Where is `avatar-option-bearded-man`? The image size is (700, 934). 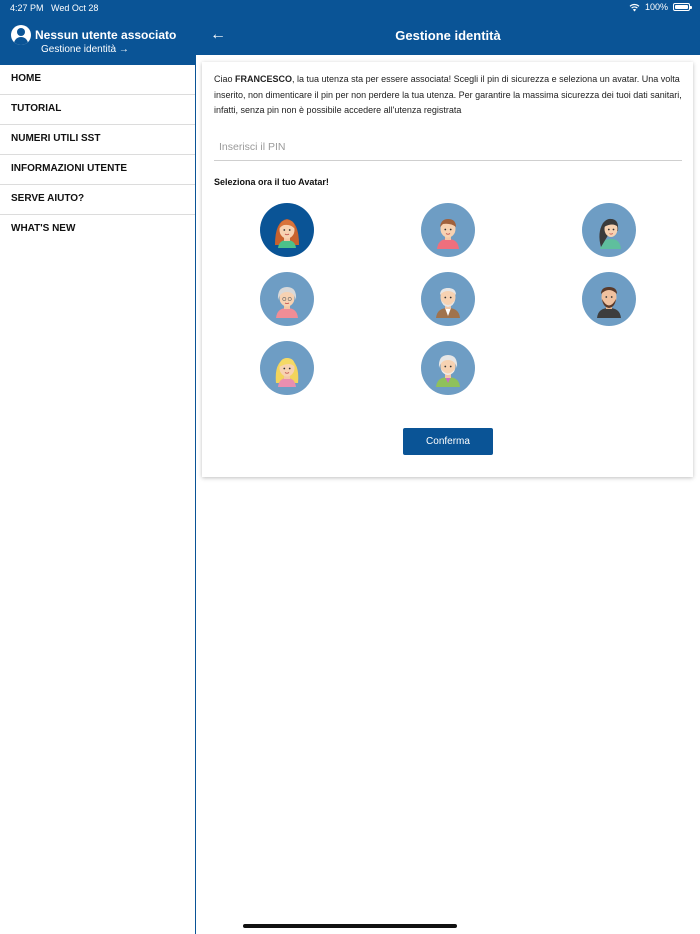 avatar-option-bearded-man is located at coordinates (609, 299).